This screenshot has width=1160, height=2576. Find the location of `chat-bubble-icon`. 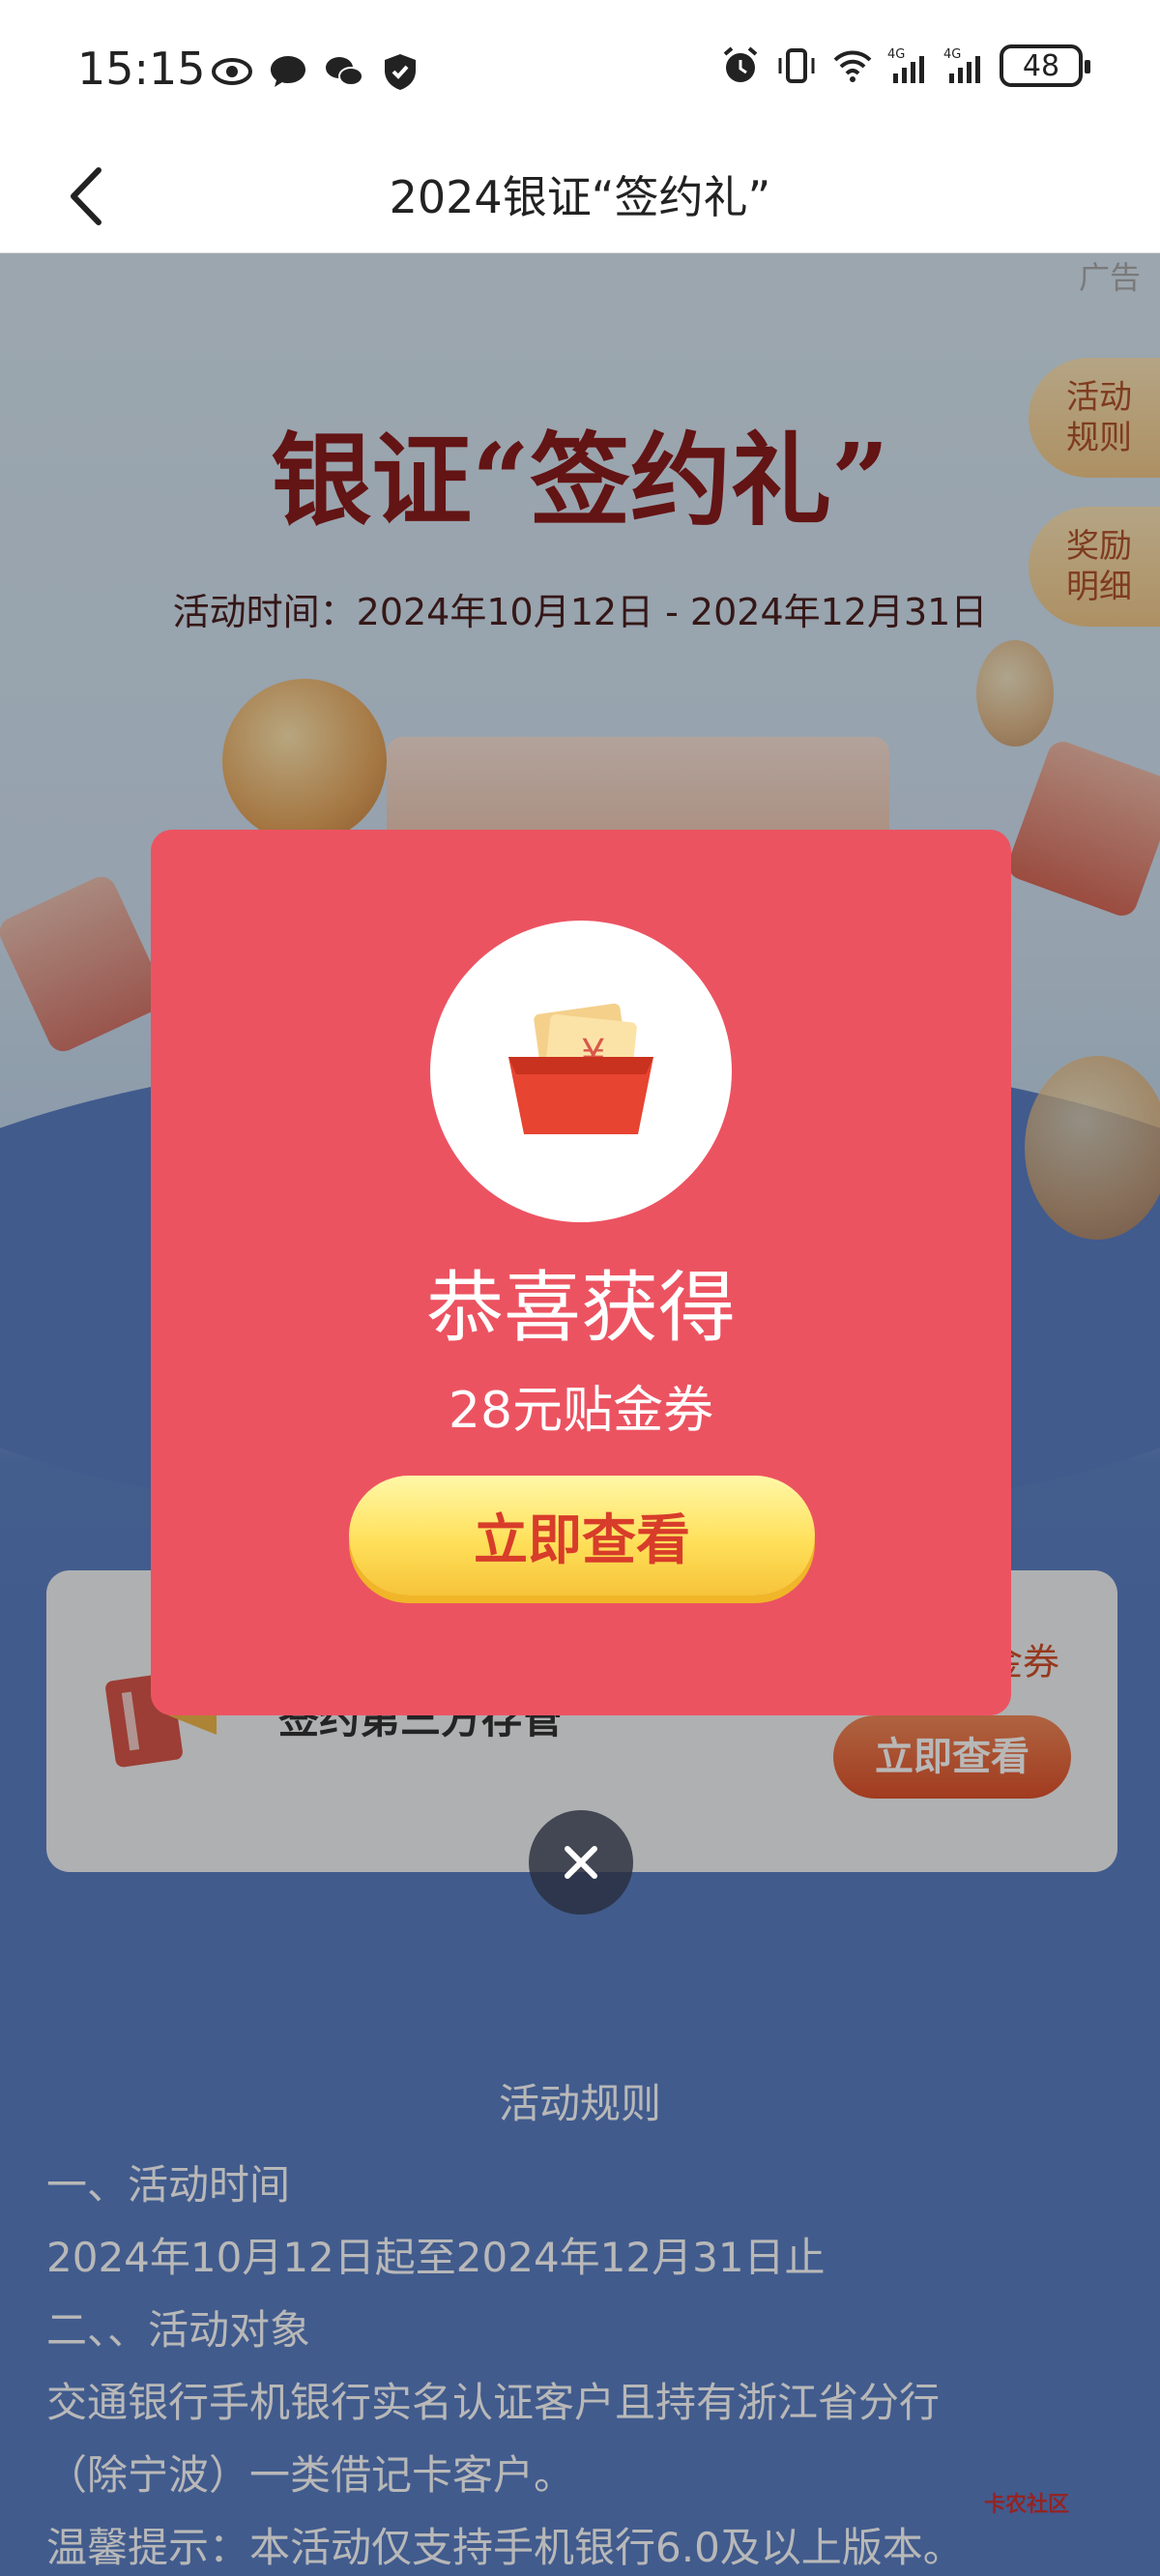

chat-bubble-icon is located at coordinates (288, 71).